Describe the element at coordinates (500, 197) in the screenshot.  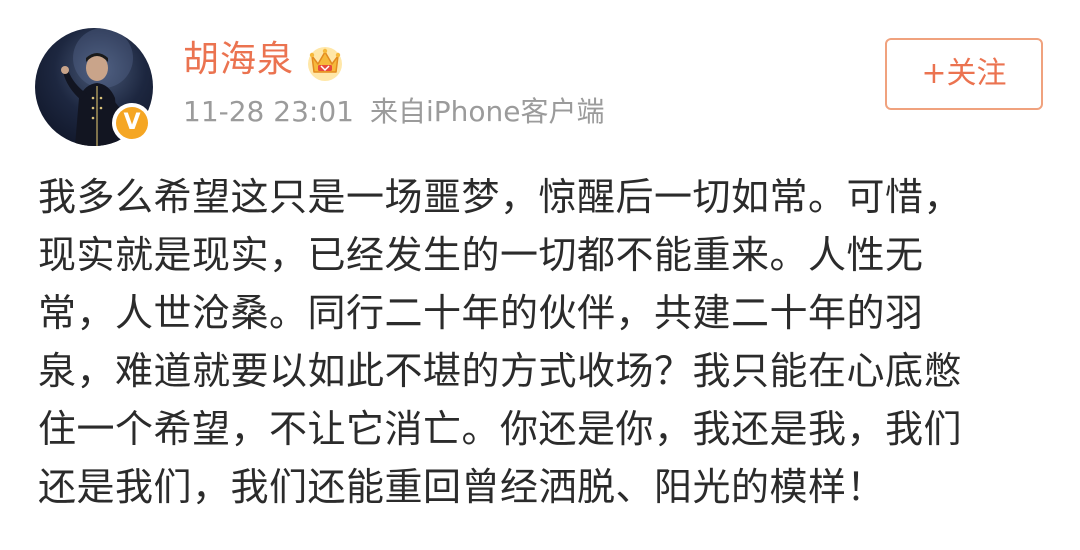
I see `content-line: 我多么希望这只是一场噩梦，惊醒后一切如常。可惜，` at that location.